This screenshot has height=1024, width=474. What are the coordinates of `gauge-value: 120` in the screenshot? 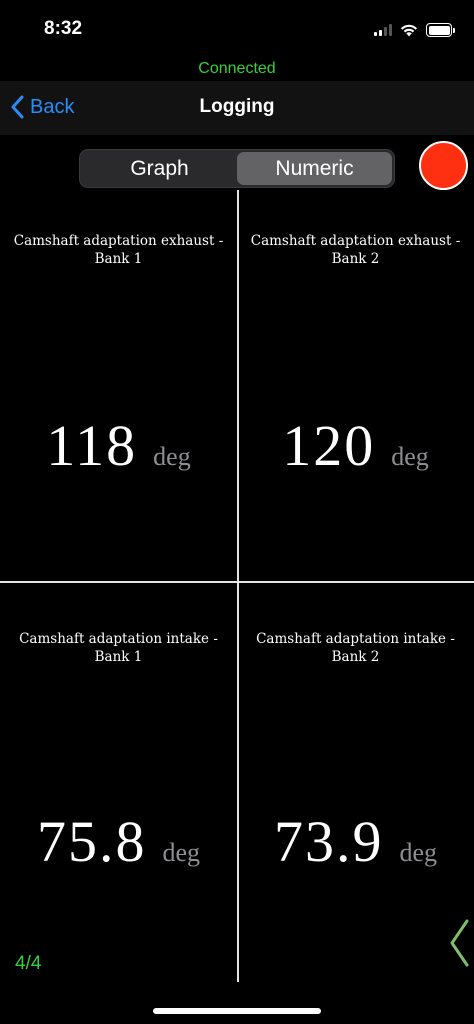 It's located at (329, 445).